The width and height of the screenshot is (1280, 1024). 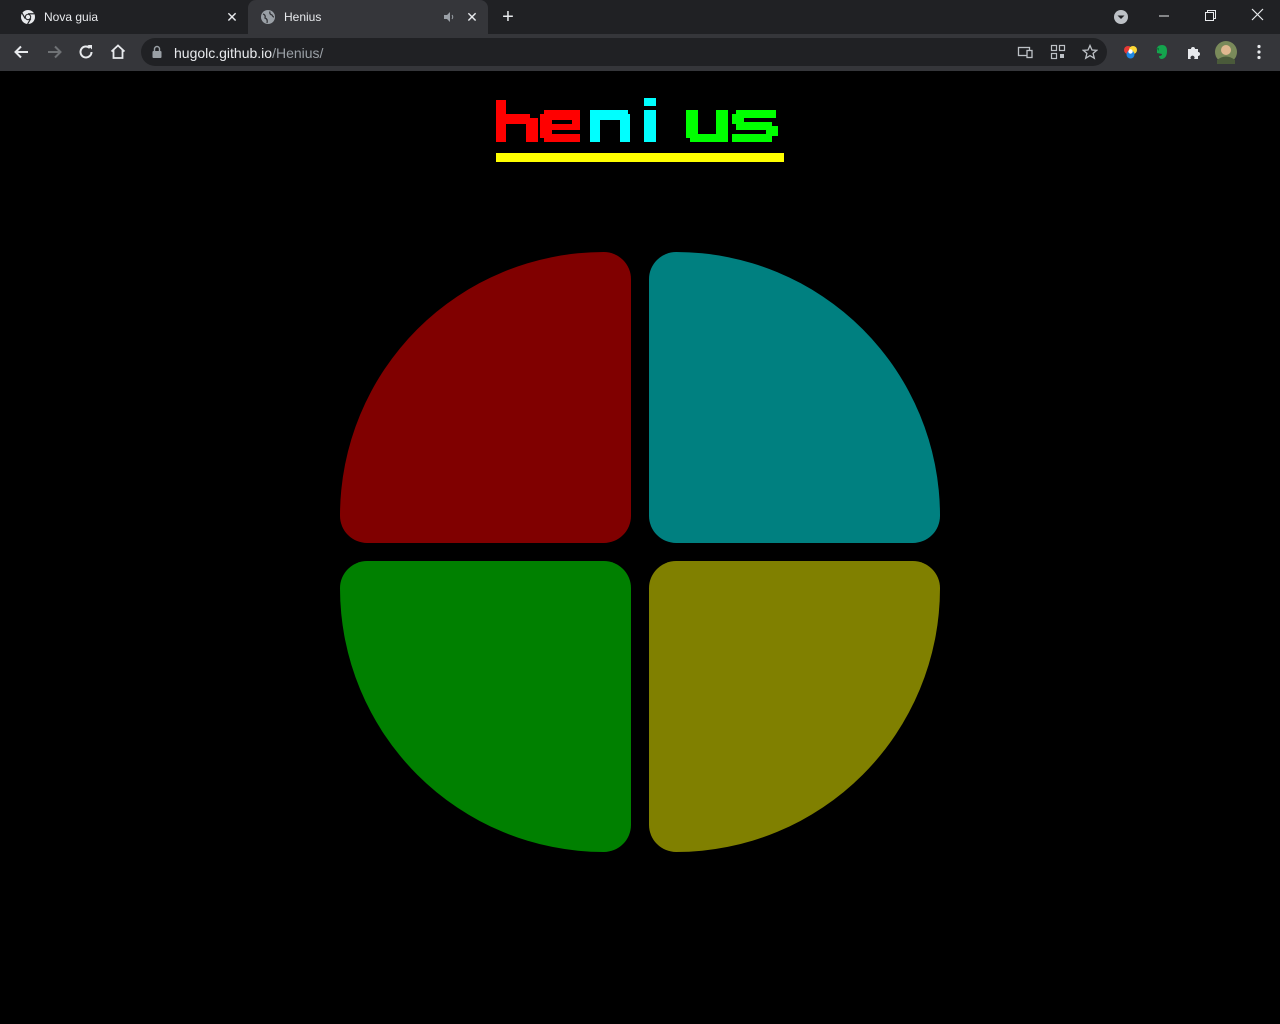 I want to click on logo-letters-ni, so click(x=623, y=120).